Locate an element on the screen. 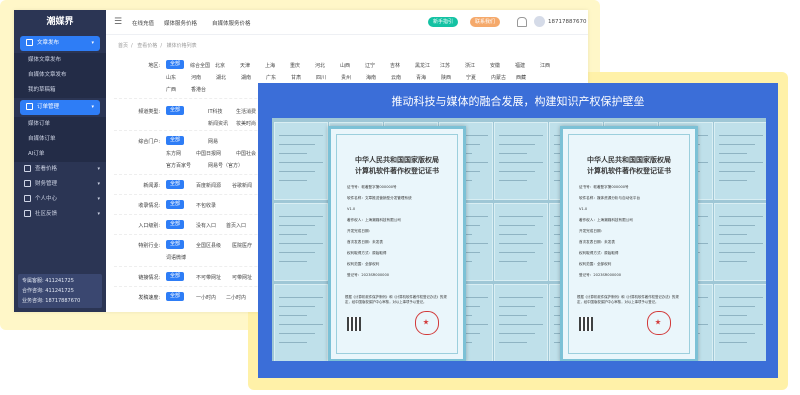 Image resolution: width=800 pixels, height=395 pixels. filter-option: 上海 is located at coordinates (270, 65).